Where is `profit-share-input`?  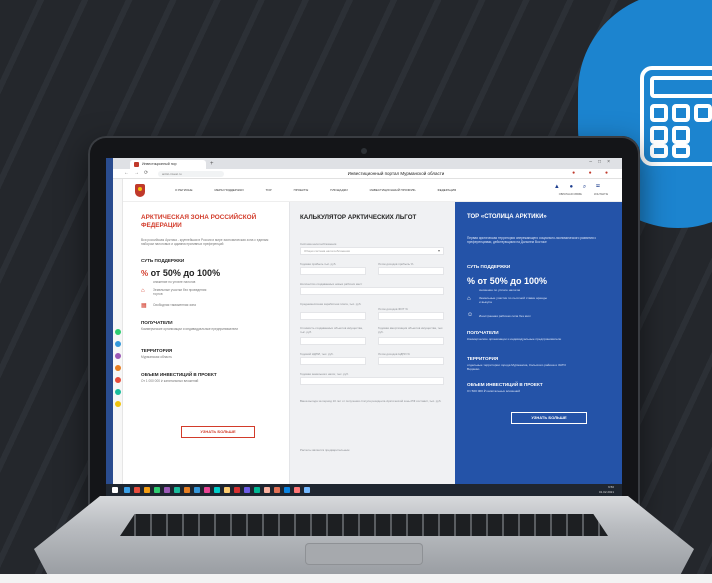 profit-share-input is located at coordinates (411, 271).